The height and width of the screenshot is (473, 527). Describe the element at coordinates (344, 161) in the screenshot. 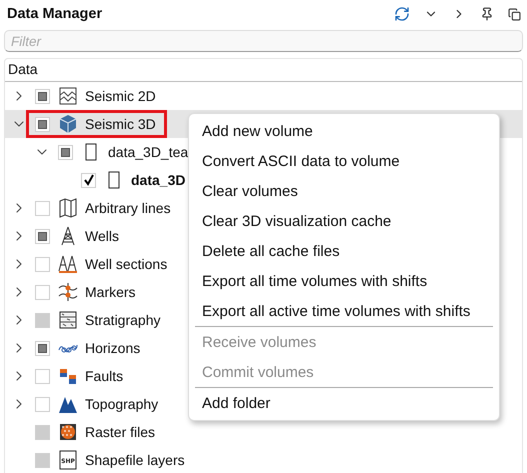

I see `menu-item: Convert ASCII data to volume` at that location.